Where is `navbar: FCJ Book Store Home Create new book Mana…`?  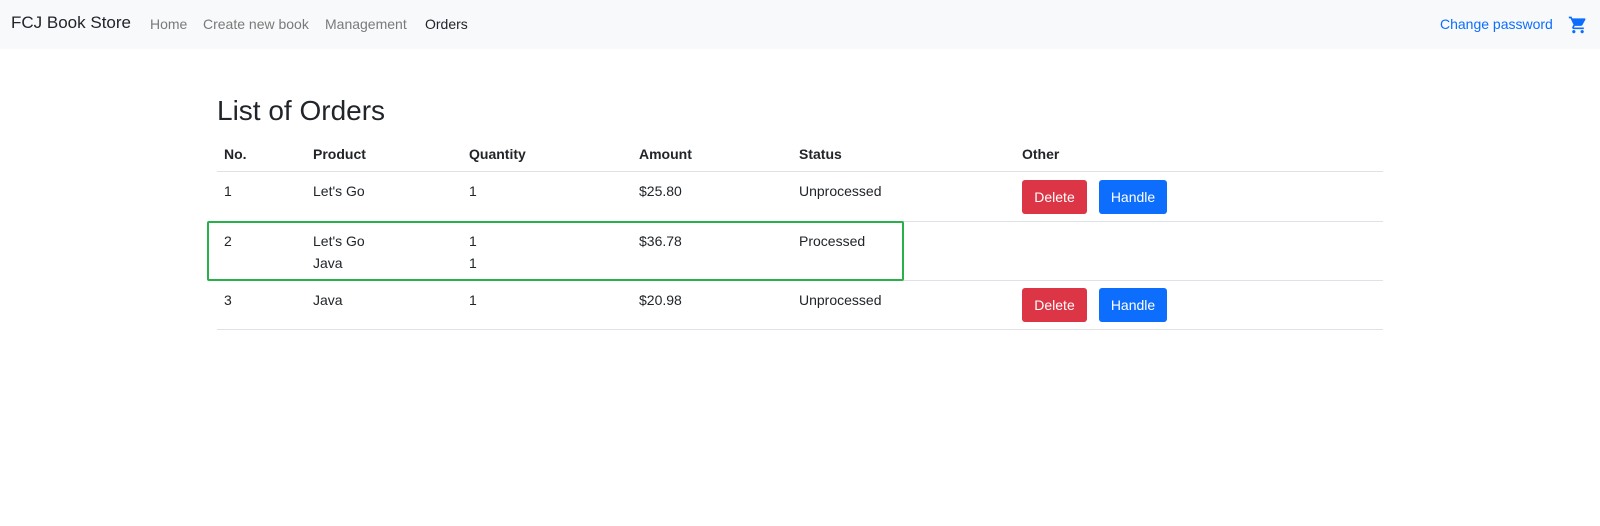 navbar: FCJ Book Store Home Create new book Mana… is located at coordinates (800, 24).